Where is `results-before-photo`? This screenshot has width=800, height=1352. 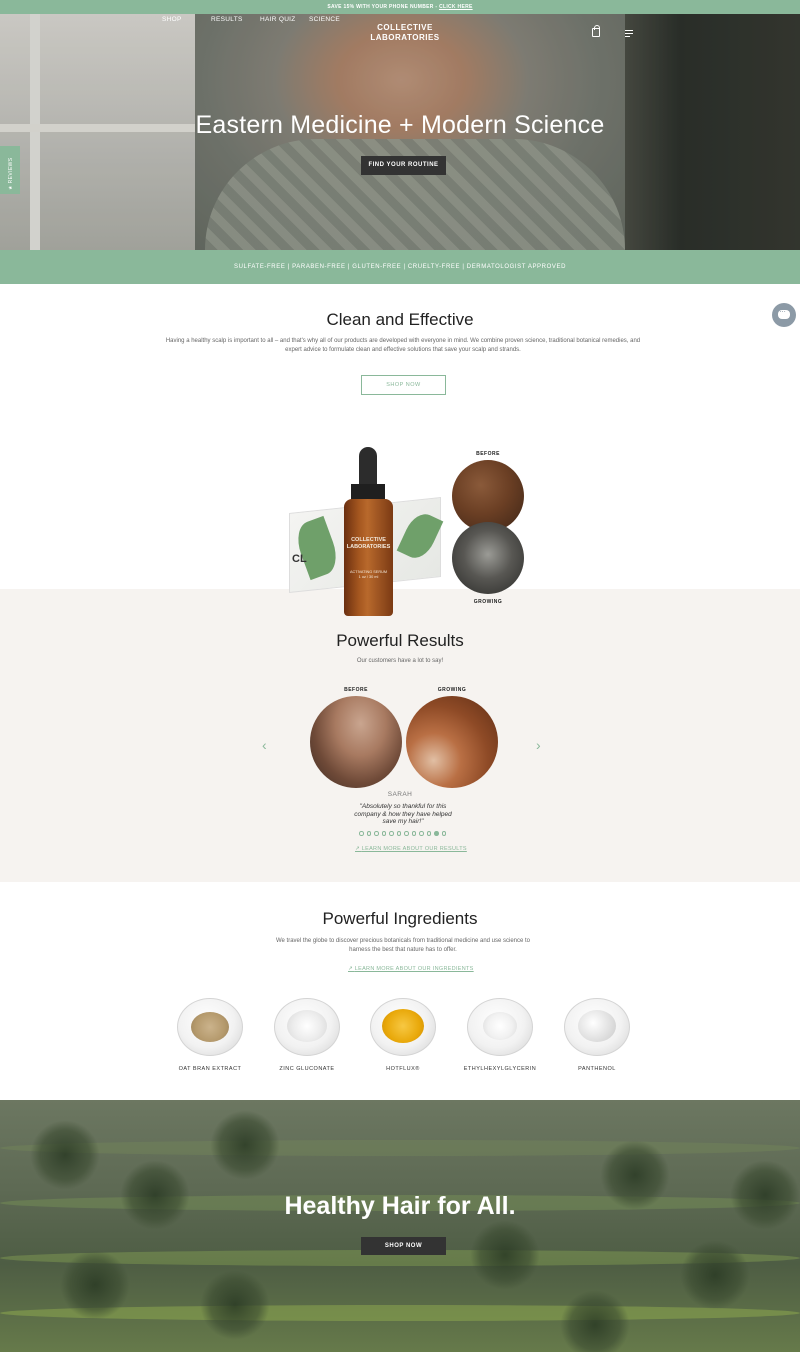
results-before-photo is located at coordinates (356, 742).